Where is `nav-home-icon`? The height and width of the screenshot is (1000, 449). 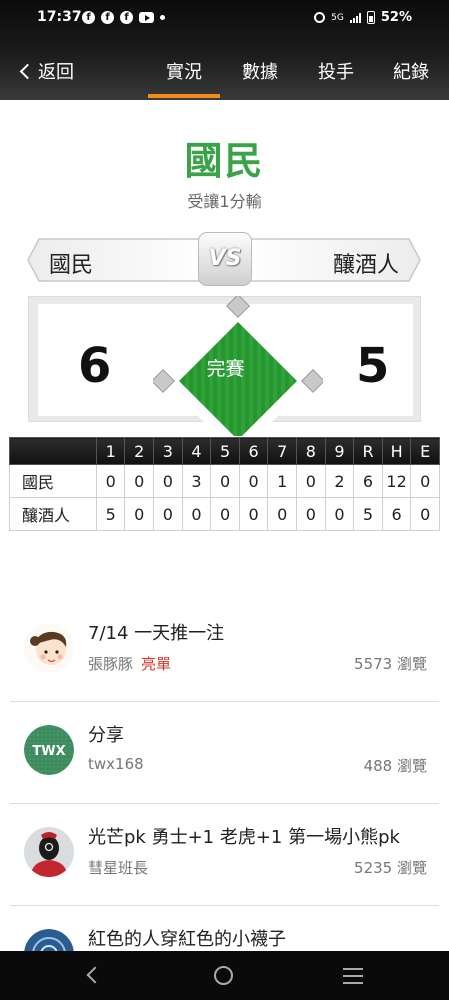
nav-home-icon is located at coordinates (223, 975).